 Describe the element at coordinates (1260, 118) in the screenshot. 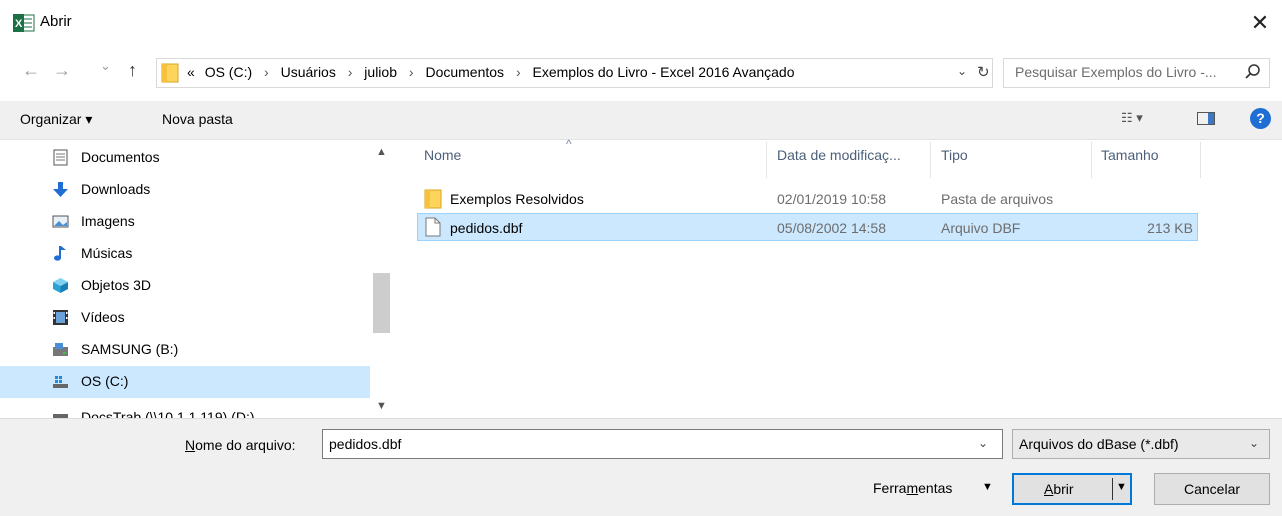

I see `help-icon: ?` at that location.